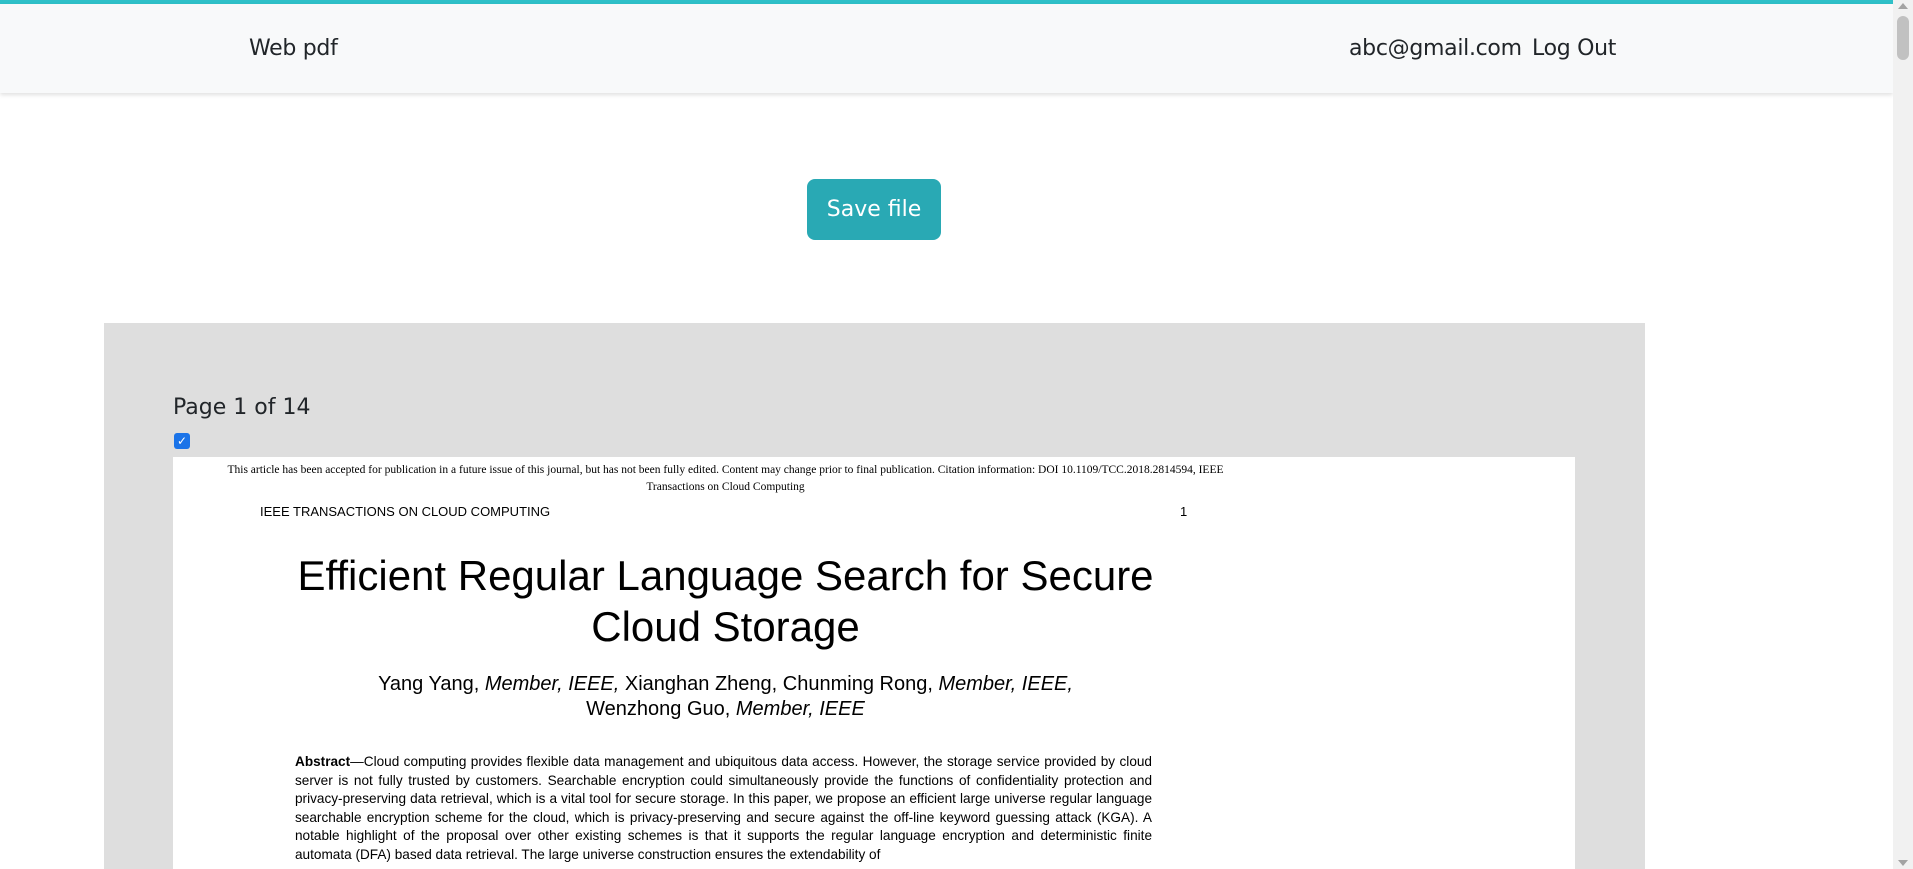  Describe the element at coordinates (1903, 434) in the screenshot. I see `page-scrollbar` at that location.